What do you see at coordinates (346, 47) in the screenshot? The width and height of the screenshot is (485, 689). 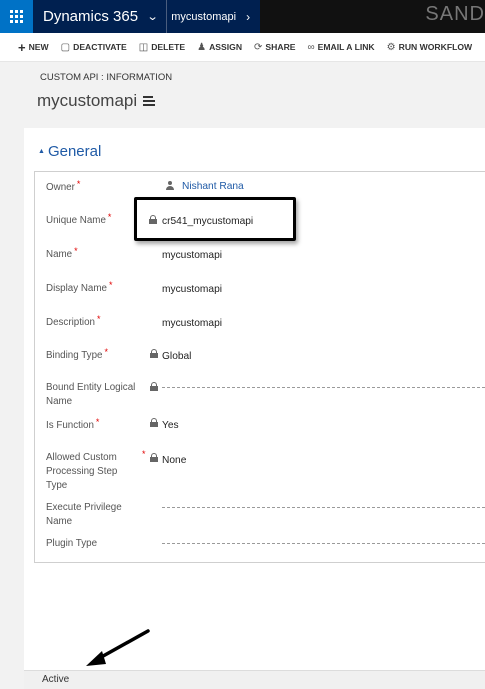 I see `email-link-label: EMAIL A LINK` at bounding box center [346, 47].